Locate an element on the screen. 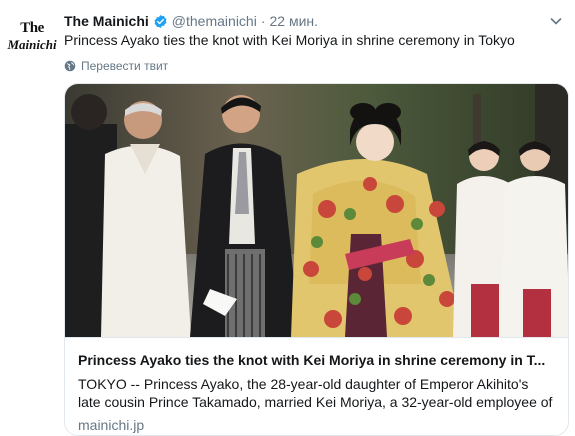 Image resolution: width=575 pixels, height=436 pixels. avatar: The Mainichi is located at coordinates (32, 36).